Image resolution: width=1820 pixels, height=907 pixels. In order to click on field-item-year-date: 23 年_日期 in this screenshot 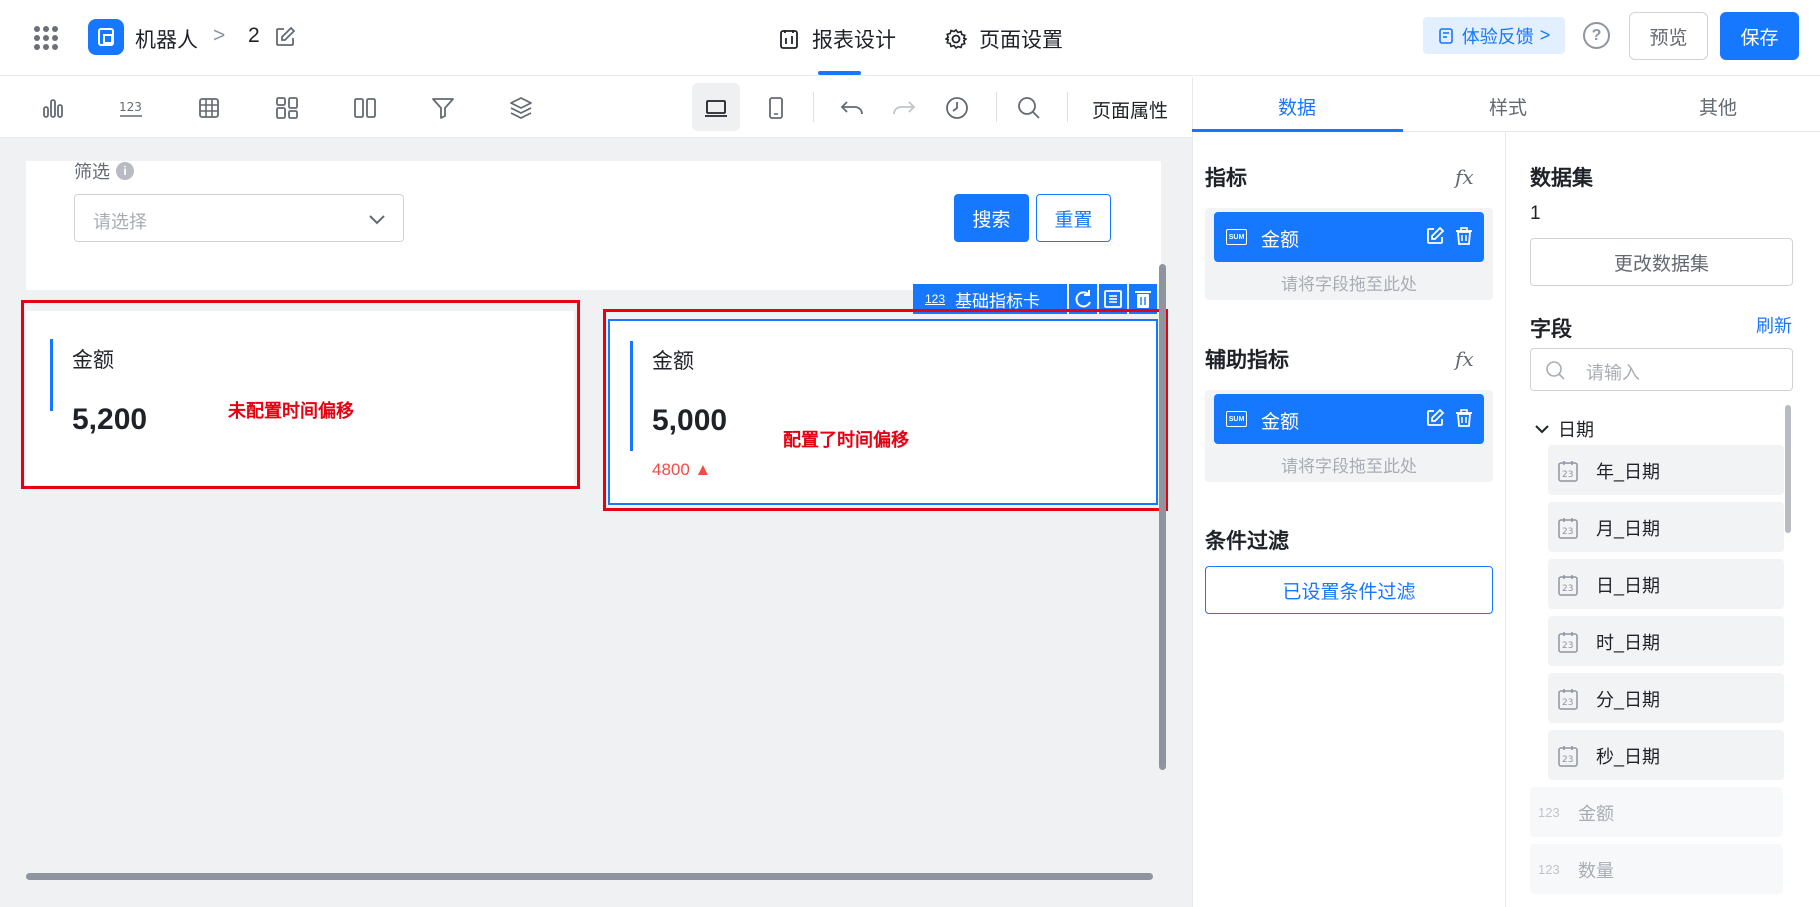, I will do `click(1666, 470)`.